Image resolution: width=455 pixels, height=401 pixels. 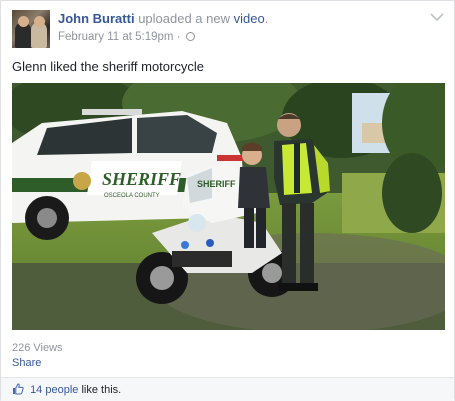 I want to click on post-meta: February 11 at 5:19pm ·, so click(x=126, y=37).